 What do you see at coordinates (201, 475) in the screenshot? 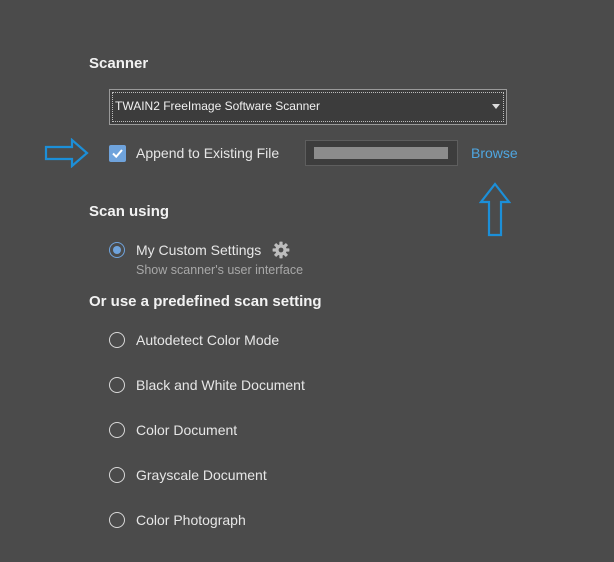
I see `grayscale-document-label: Grayscale Document` at bounding box center [201, 475].